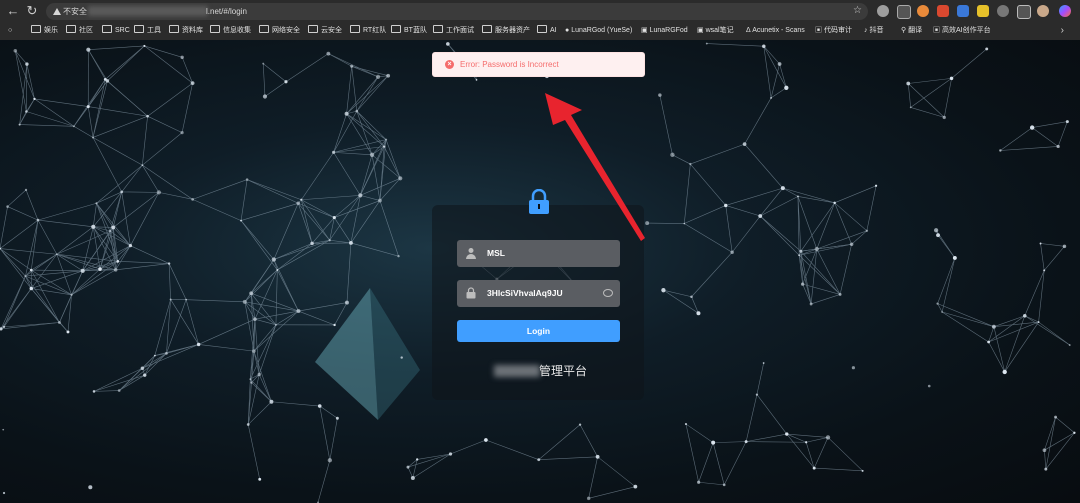 This screenshot has width=1080, height=503. Describe the element at coordinates (10, 30) in the screenshot. I see `bookmark-app-icon: ○` at that location.